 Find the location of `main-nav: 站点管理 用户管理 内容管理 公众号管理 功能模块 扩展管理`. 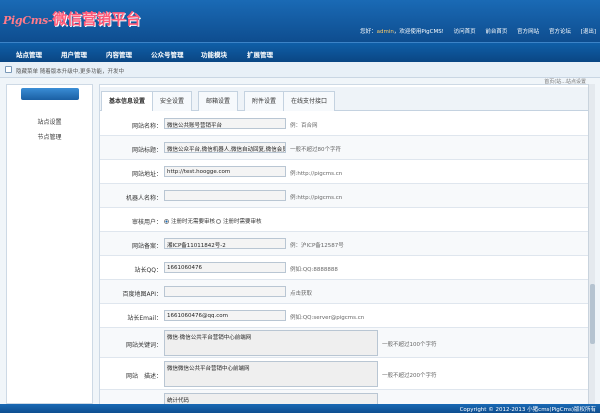

main-nav: 站点管理 用户管理 内容管理 公众号管理 功能模块 扩展管理 is located at coordinates (300, 52).